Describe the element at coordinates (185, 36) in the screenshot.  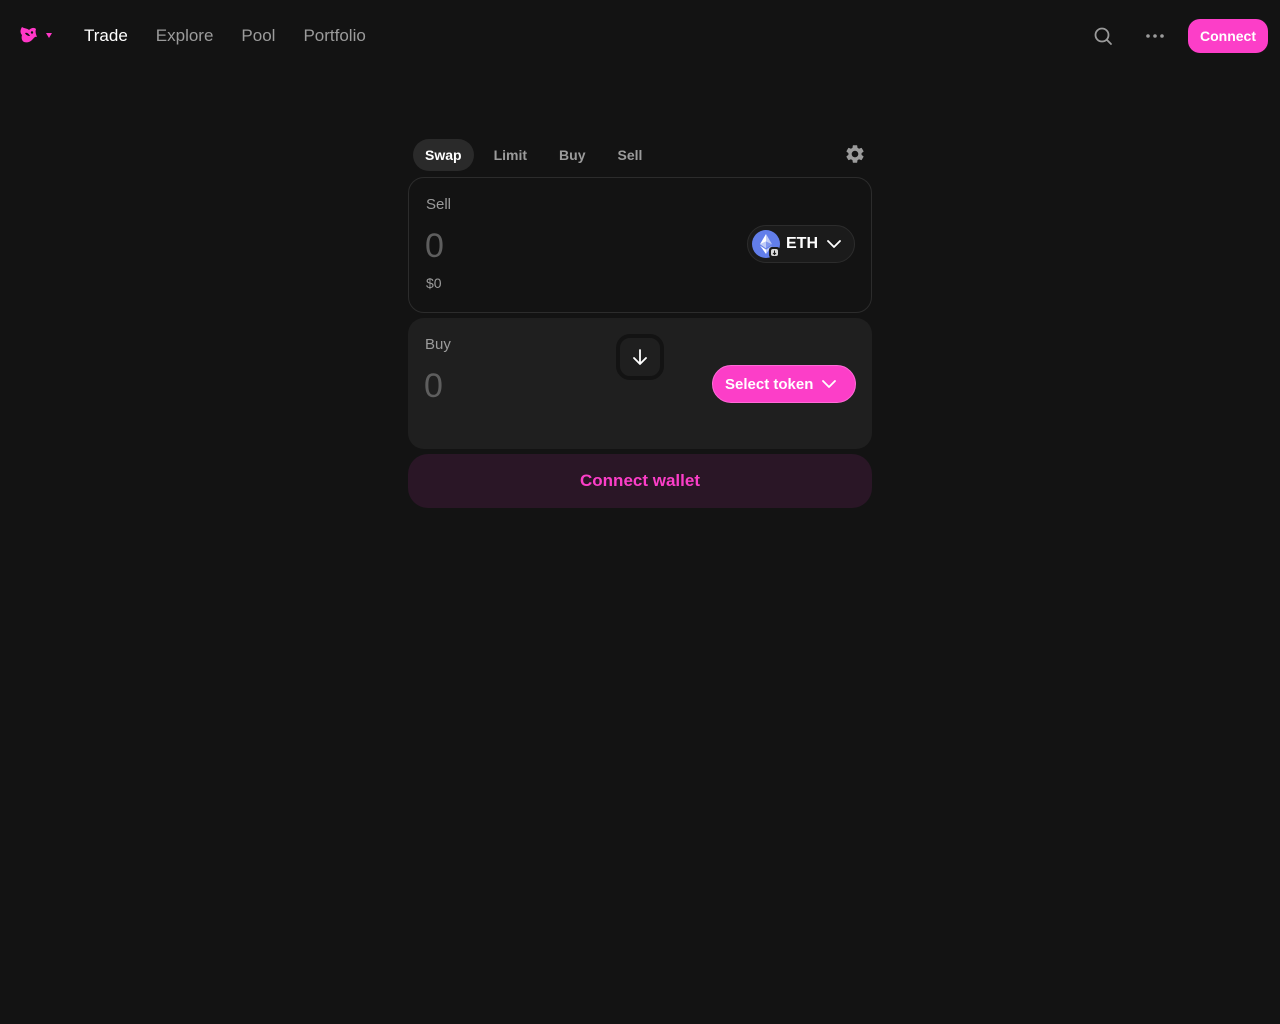
I see `nav-explore: Explore` at that location.